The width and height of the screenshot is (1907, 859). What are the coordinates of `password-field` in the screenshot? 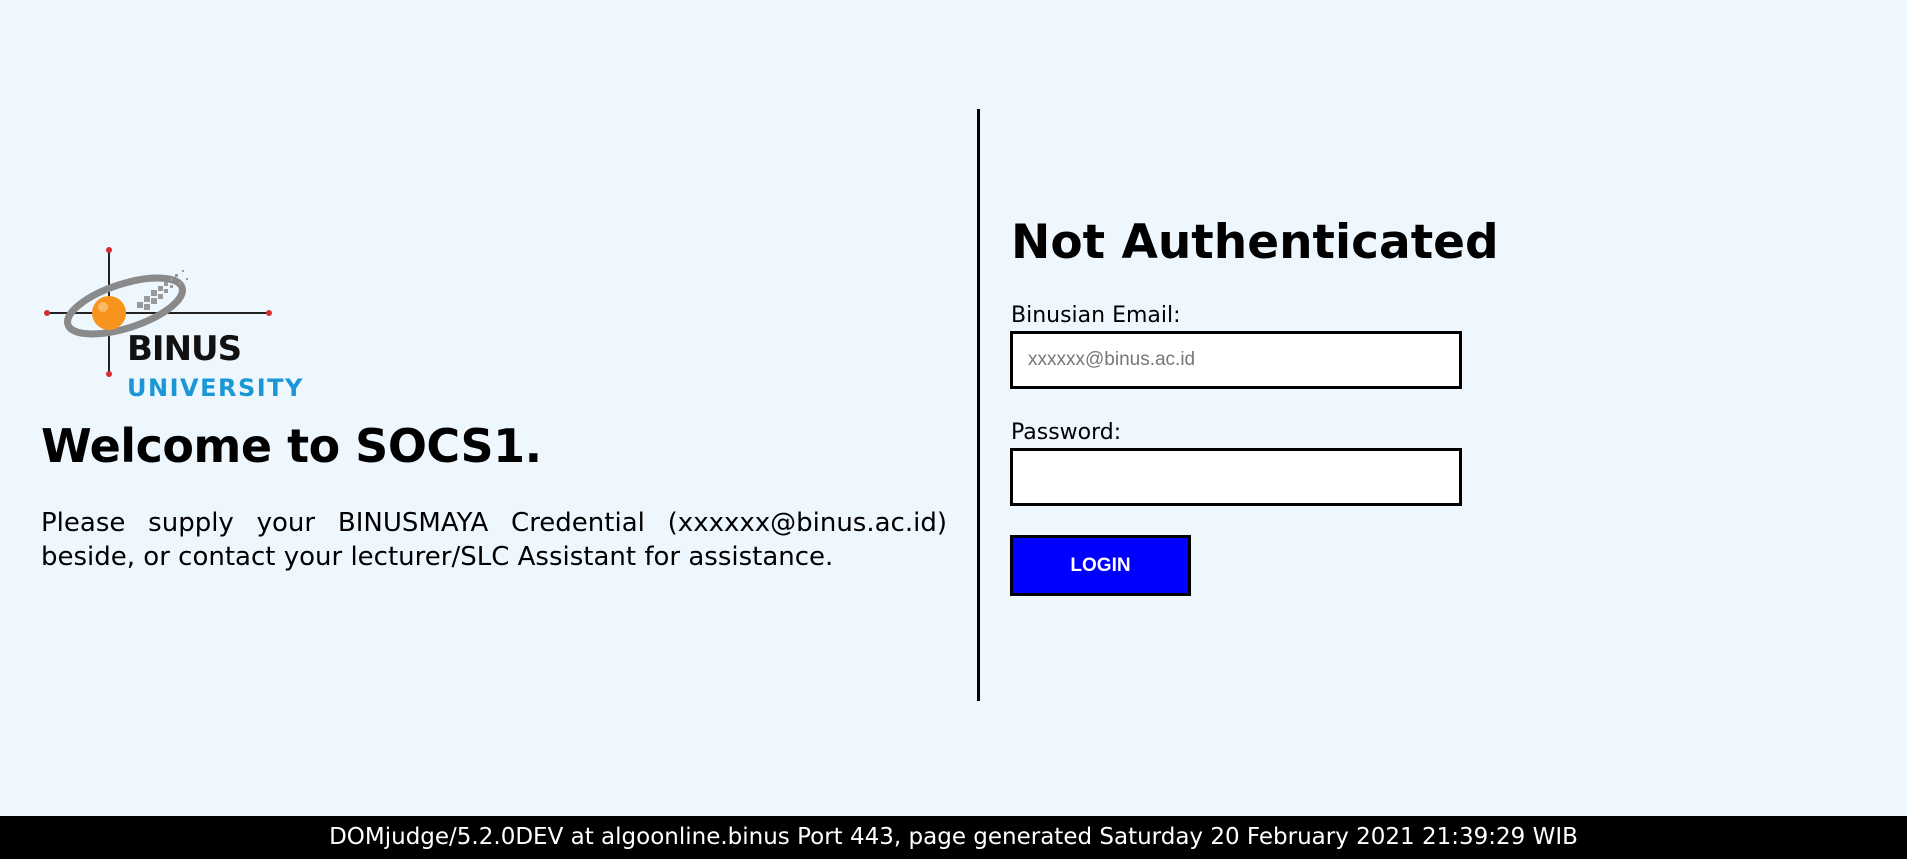 It's located at (1236, 477).